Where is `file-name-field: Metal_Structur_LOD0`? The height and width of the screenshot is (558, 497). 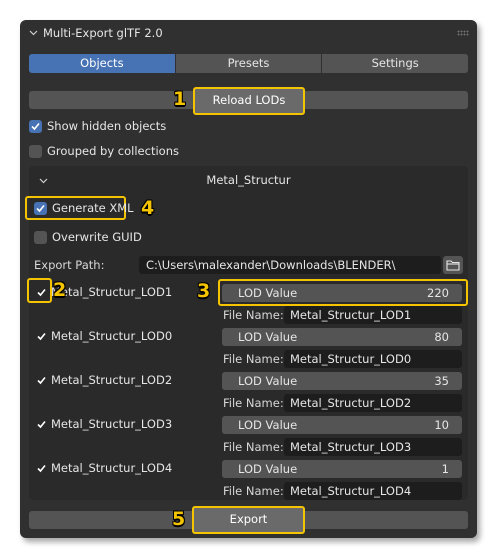
file-name-field: Metal_Structur_LOD0 is located at coordinates (373, 359).